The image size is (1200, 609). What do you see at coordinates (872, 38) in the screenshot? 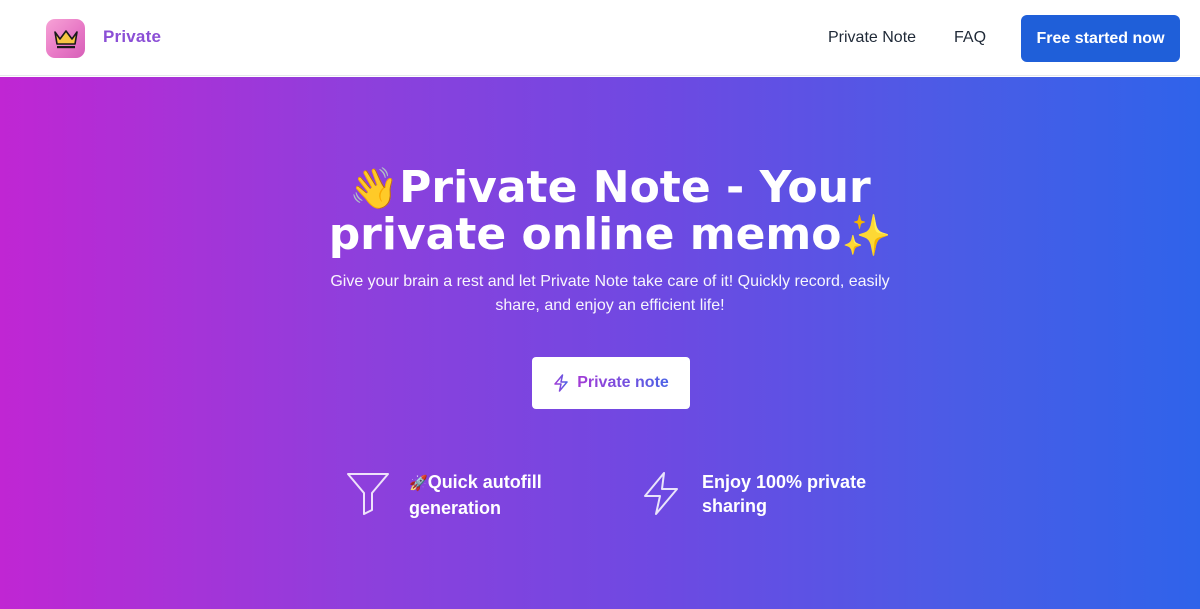
I see `nav-link-private-note: Private Note` at bounding box center [872, 38].